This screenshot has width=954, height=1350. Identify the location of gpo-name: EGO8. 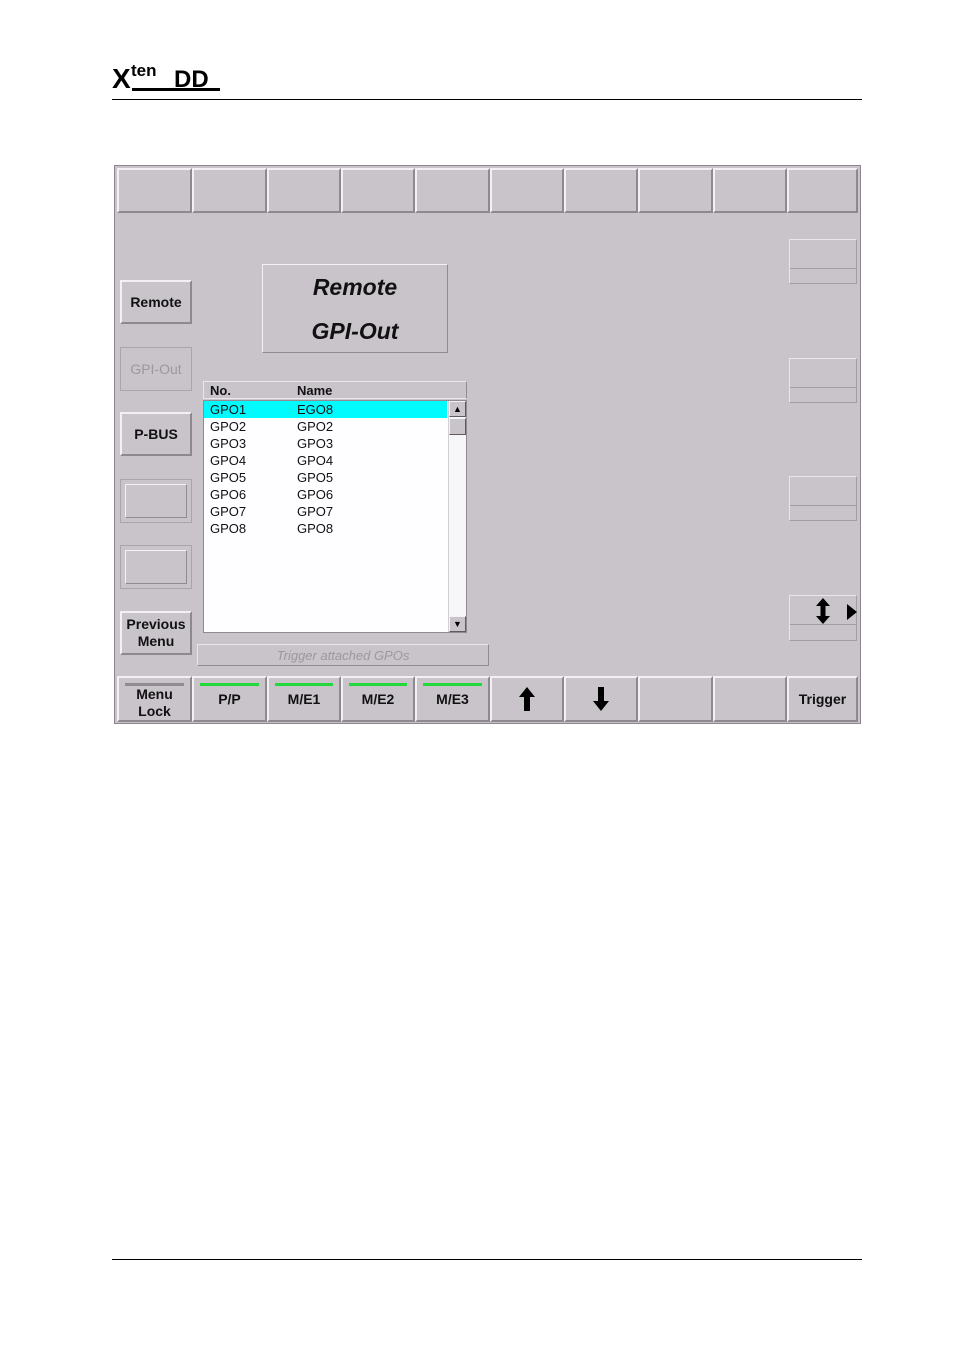
(315, 409).